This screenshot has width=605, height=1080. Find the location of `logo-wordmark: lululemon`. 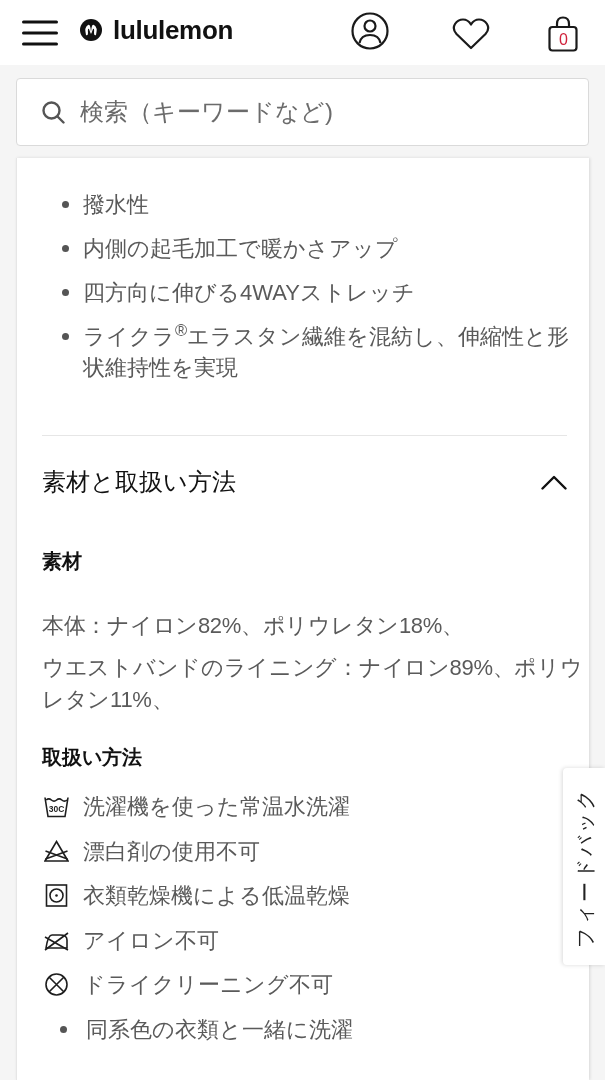

logo-wordmark: lululemon is located at coordinates (173, 30).